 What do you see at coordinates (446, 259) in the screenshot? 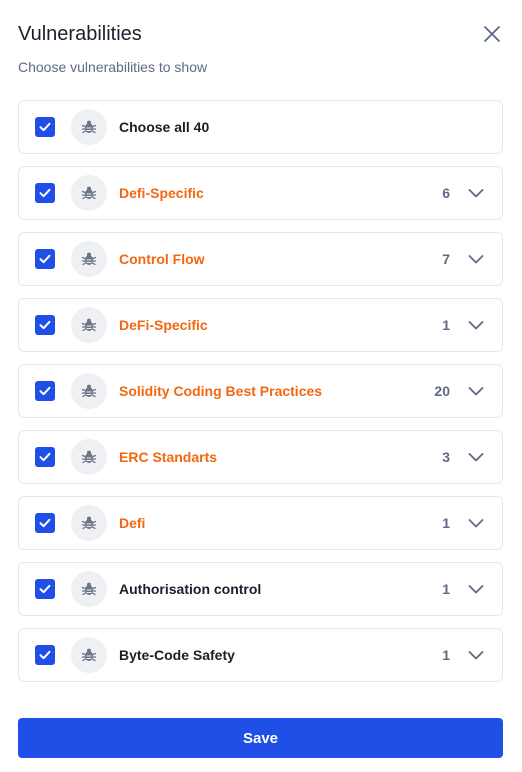
I see `category-count: 7` at bounding box center [446, 259].